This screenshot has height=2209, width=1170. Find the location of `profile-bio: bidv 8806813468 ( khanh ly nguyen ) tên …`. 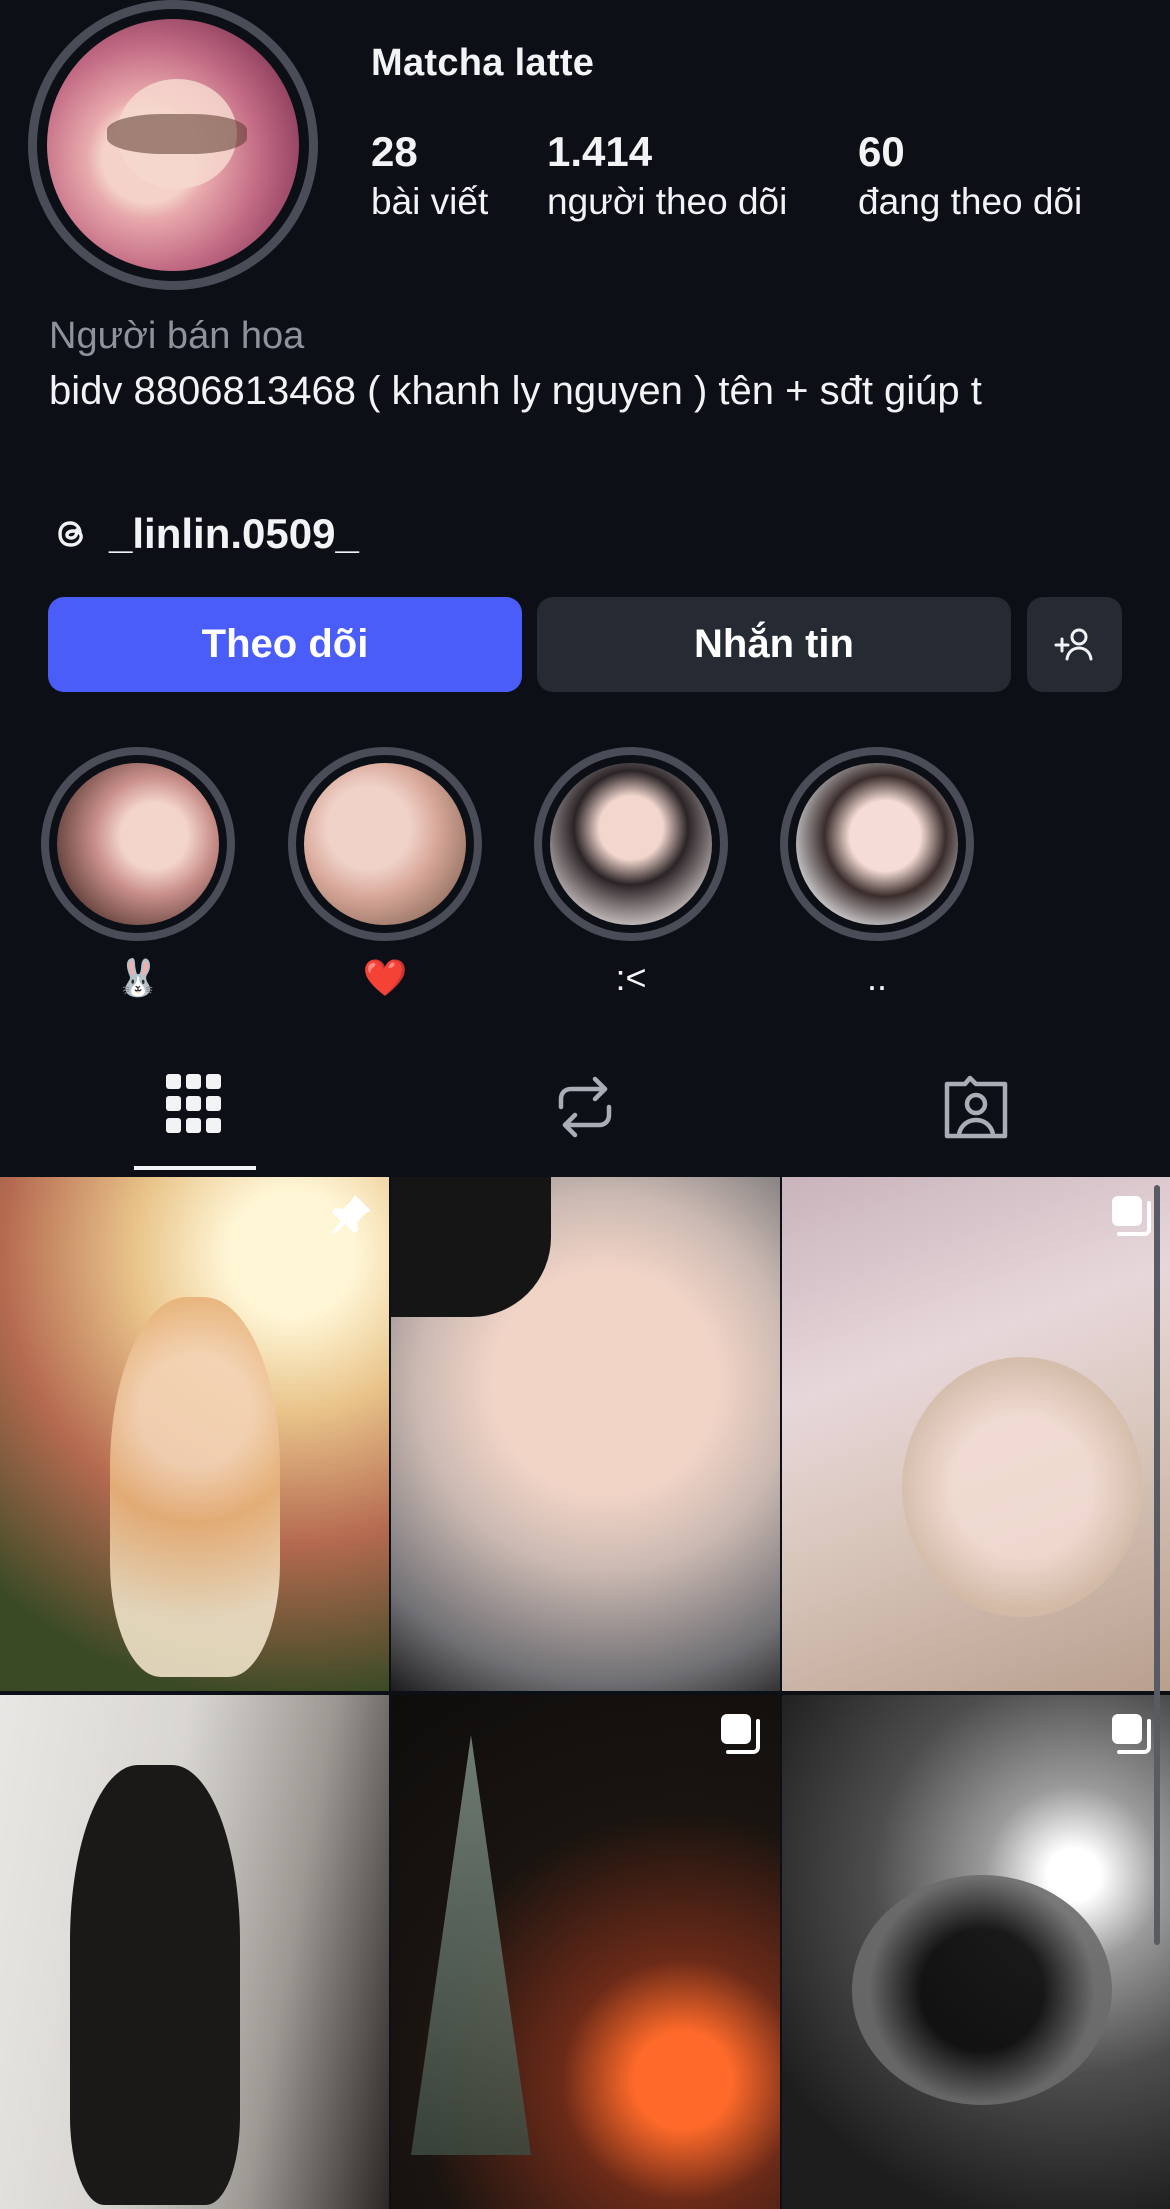

profile-bio: bidv 8806813468 ( khanh ly nguyen ) tên … is located at coordinates (515, 391).